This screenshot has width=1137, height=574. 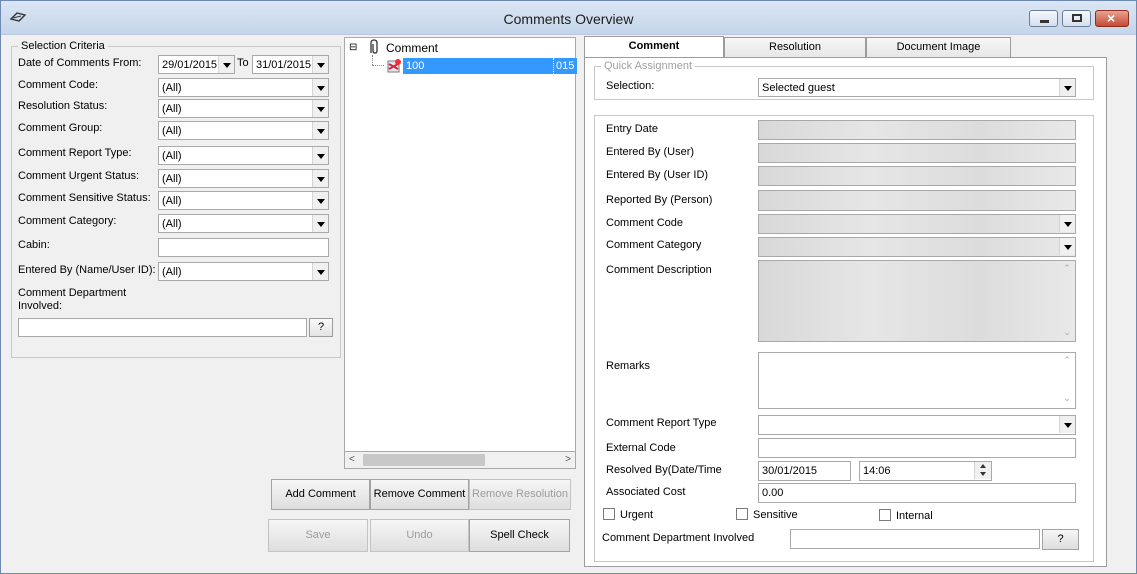 What do you see at coordinates (775, 515) in the screenshot?
I see `sensitive-label: Sensitive` at bounding box center [775, 515].